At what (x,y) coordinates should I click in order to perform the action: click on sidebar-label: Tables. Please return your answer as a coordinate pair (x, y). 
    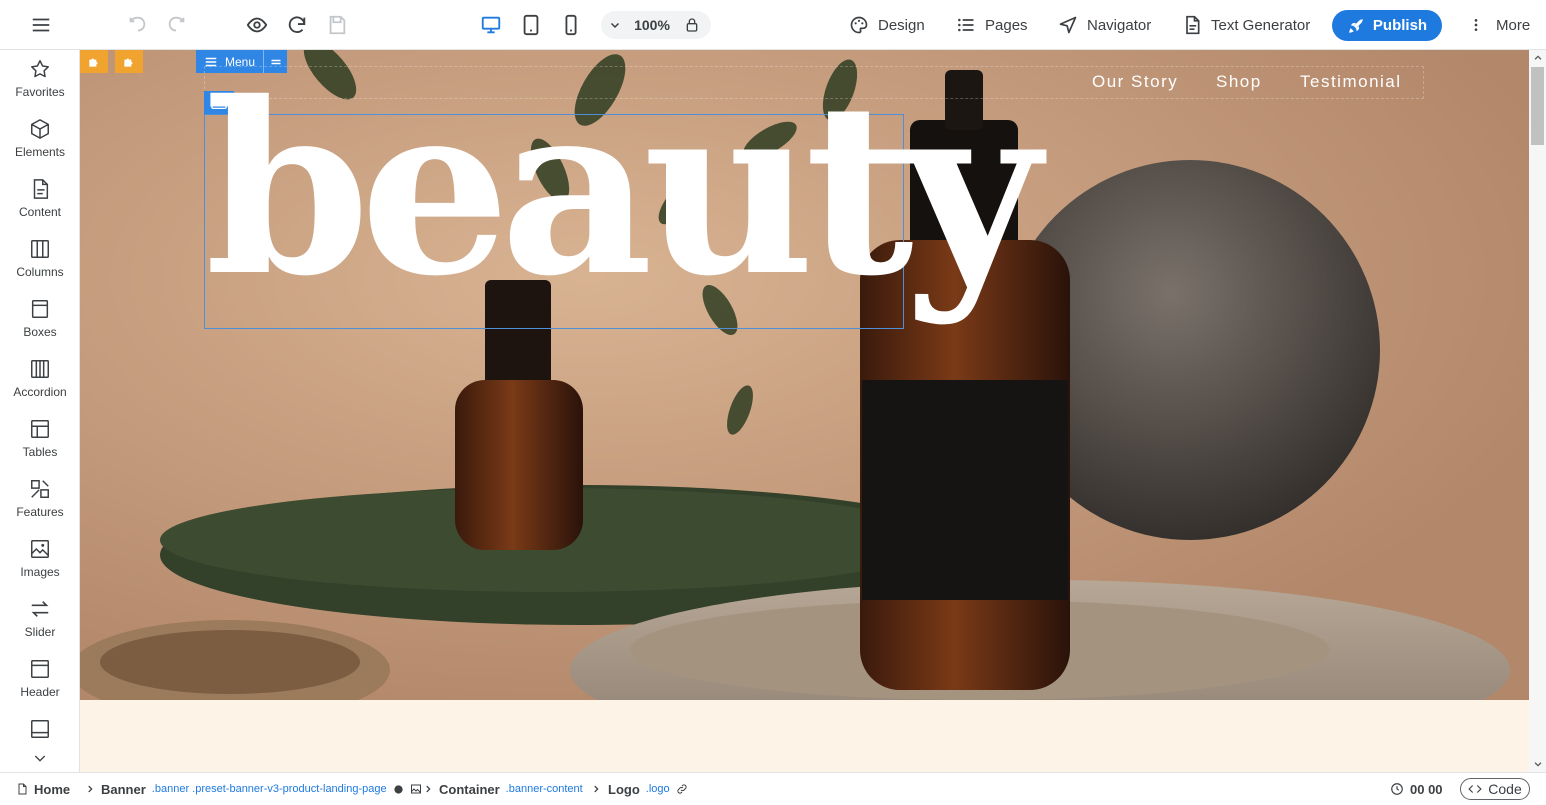
    Looking at the image, I should click on (40, 452).